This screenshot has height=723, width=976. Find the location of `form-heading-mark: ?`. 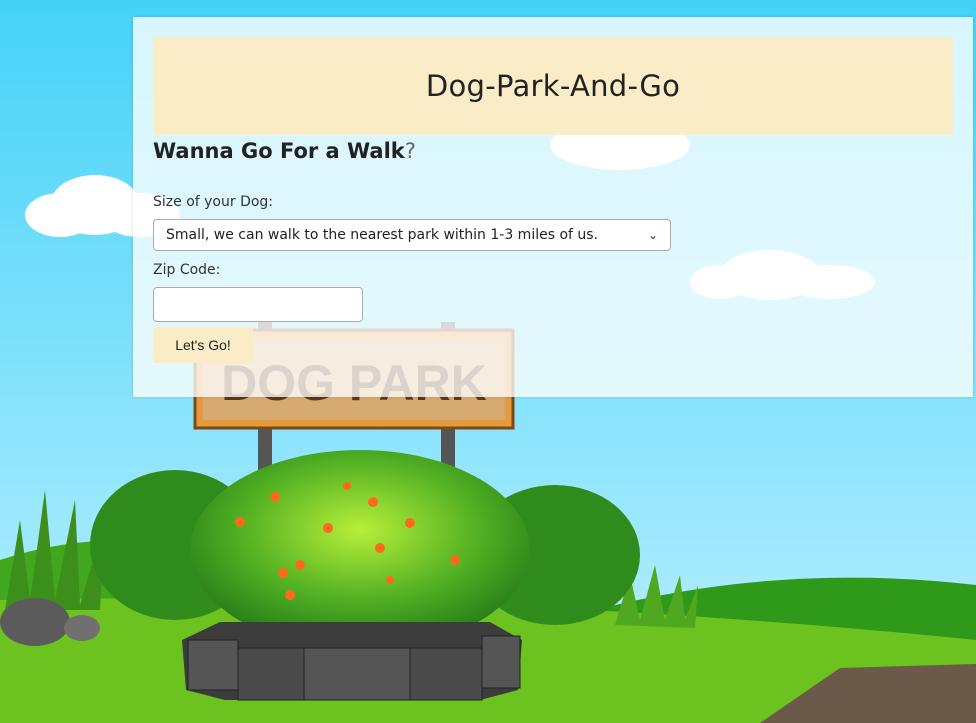

form-heading-mark: ? is located at coordinates (410, 151).